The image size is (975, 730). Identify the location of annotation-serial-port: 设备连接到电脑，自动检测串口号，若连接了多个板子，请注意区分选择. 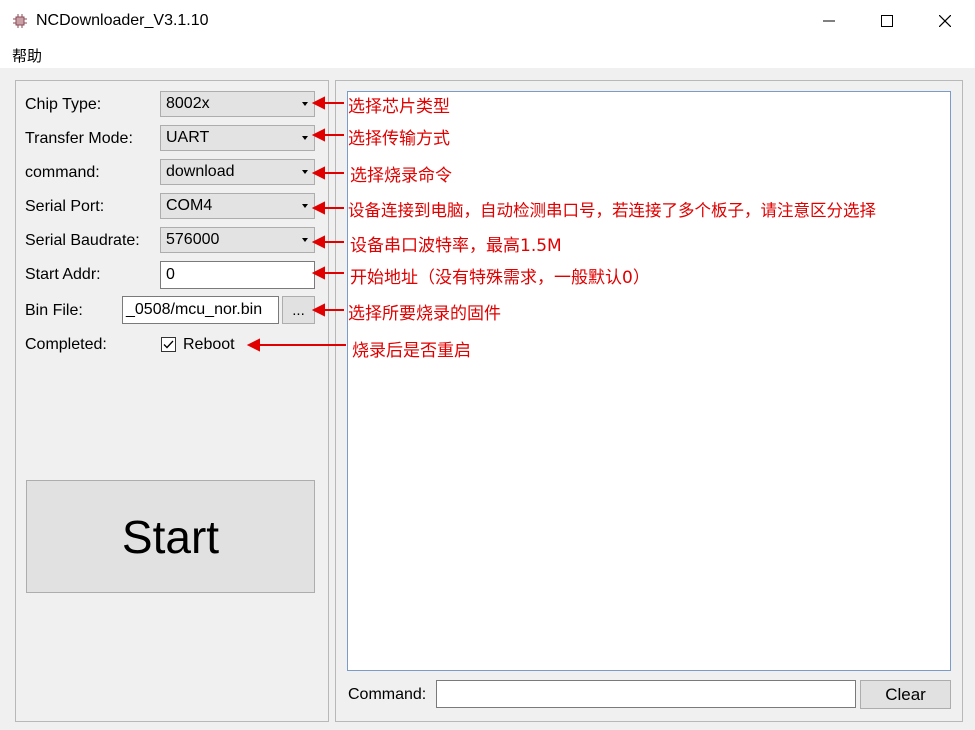
(612, 210).